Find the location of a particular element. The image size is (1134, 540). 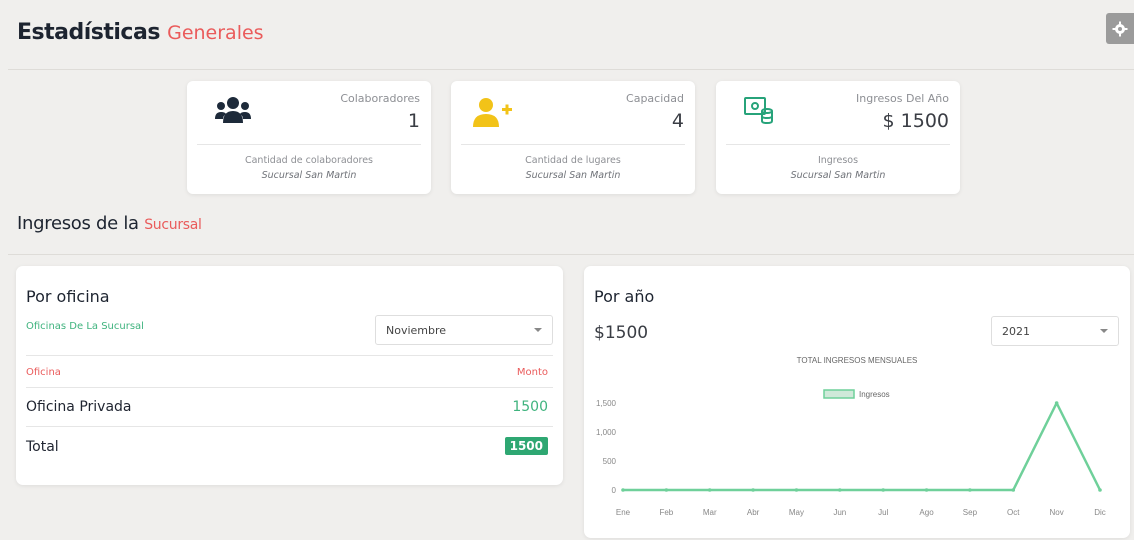

settings-button is located at coordinates (1120, 28).